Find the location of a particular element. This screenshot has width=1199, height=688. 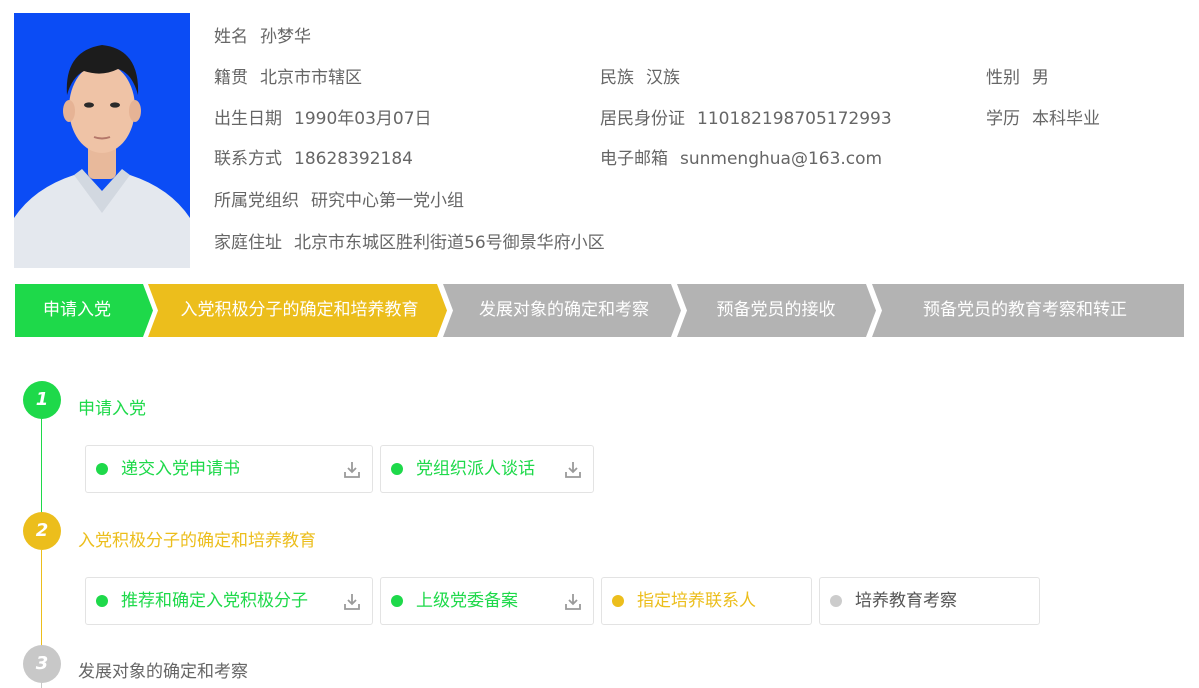

field-birth-date: 出生日期 1990年03月07日 is located at coordinates (323, 116).